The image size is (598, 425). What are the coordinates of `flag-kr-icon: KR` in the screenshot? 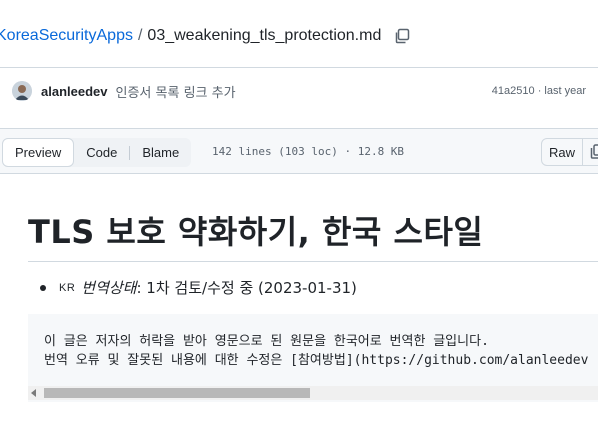 It's located at (67, 287).